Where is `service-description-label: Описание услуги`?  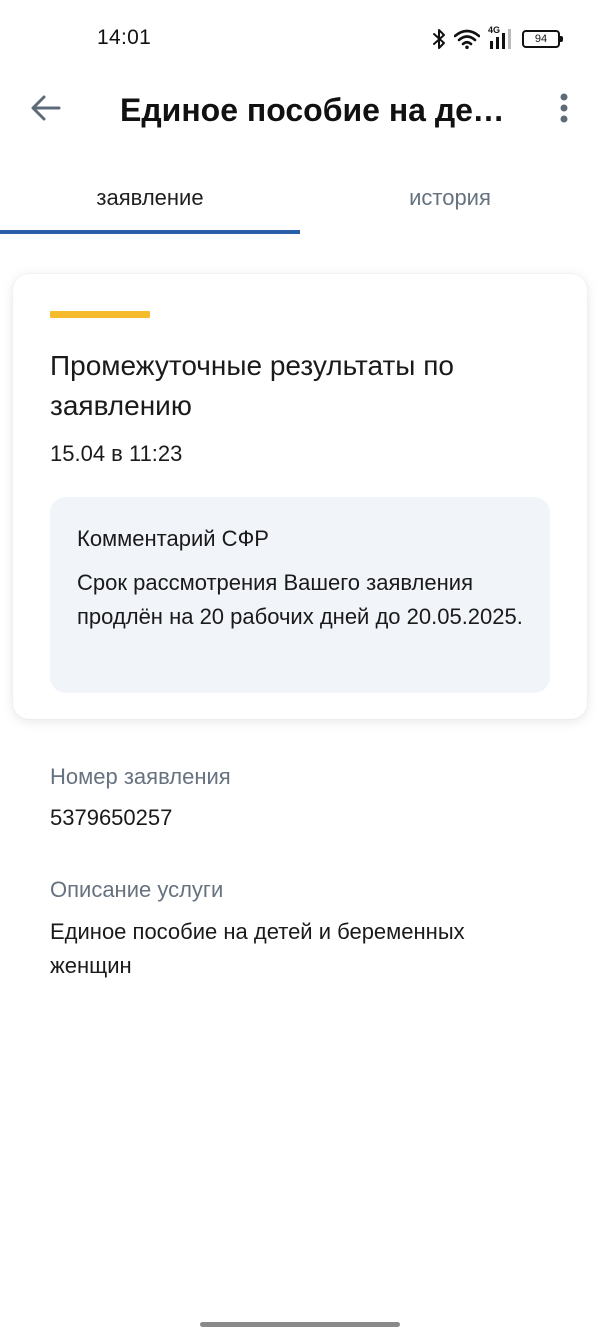 service-description-label: Описание услуги is located at coordinates (137, 889).